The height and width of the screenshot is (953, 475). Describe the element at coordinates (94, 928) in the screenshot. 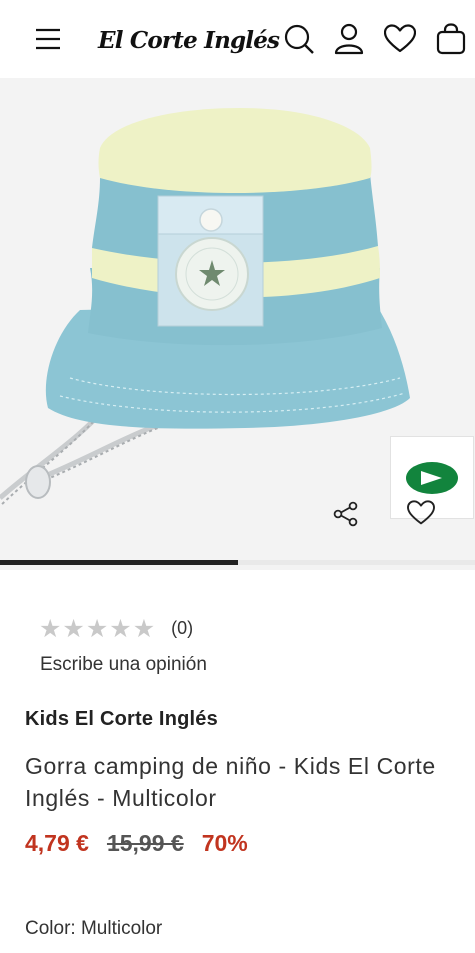

I see `color-label: Color: Multicolor` at that location.